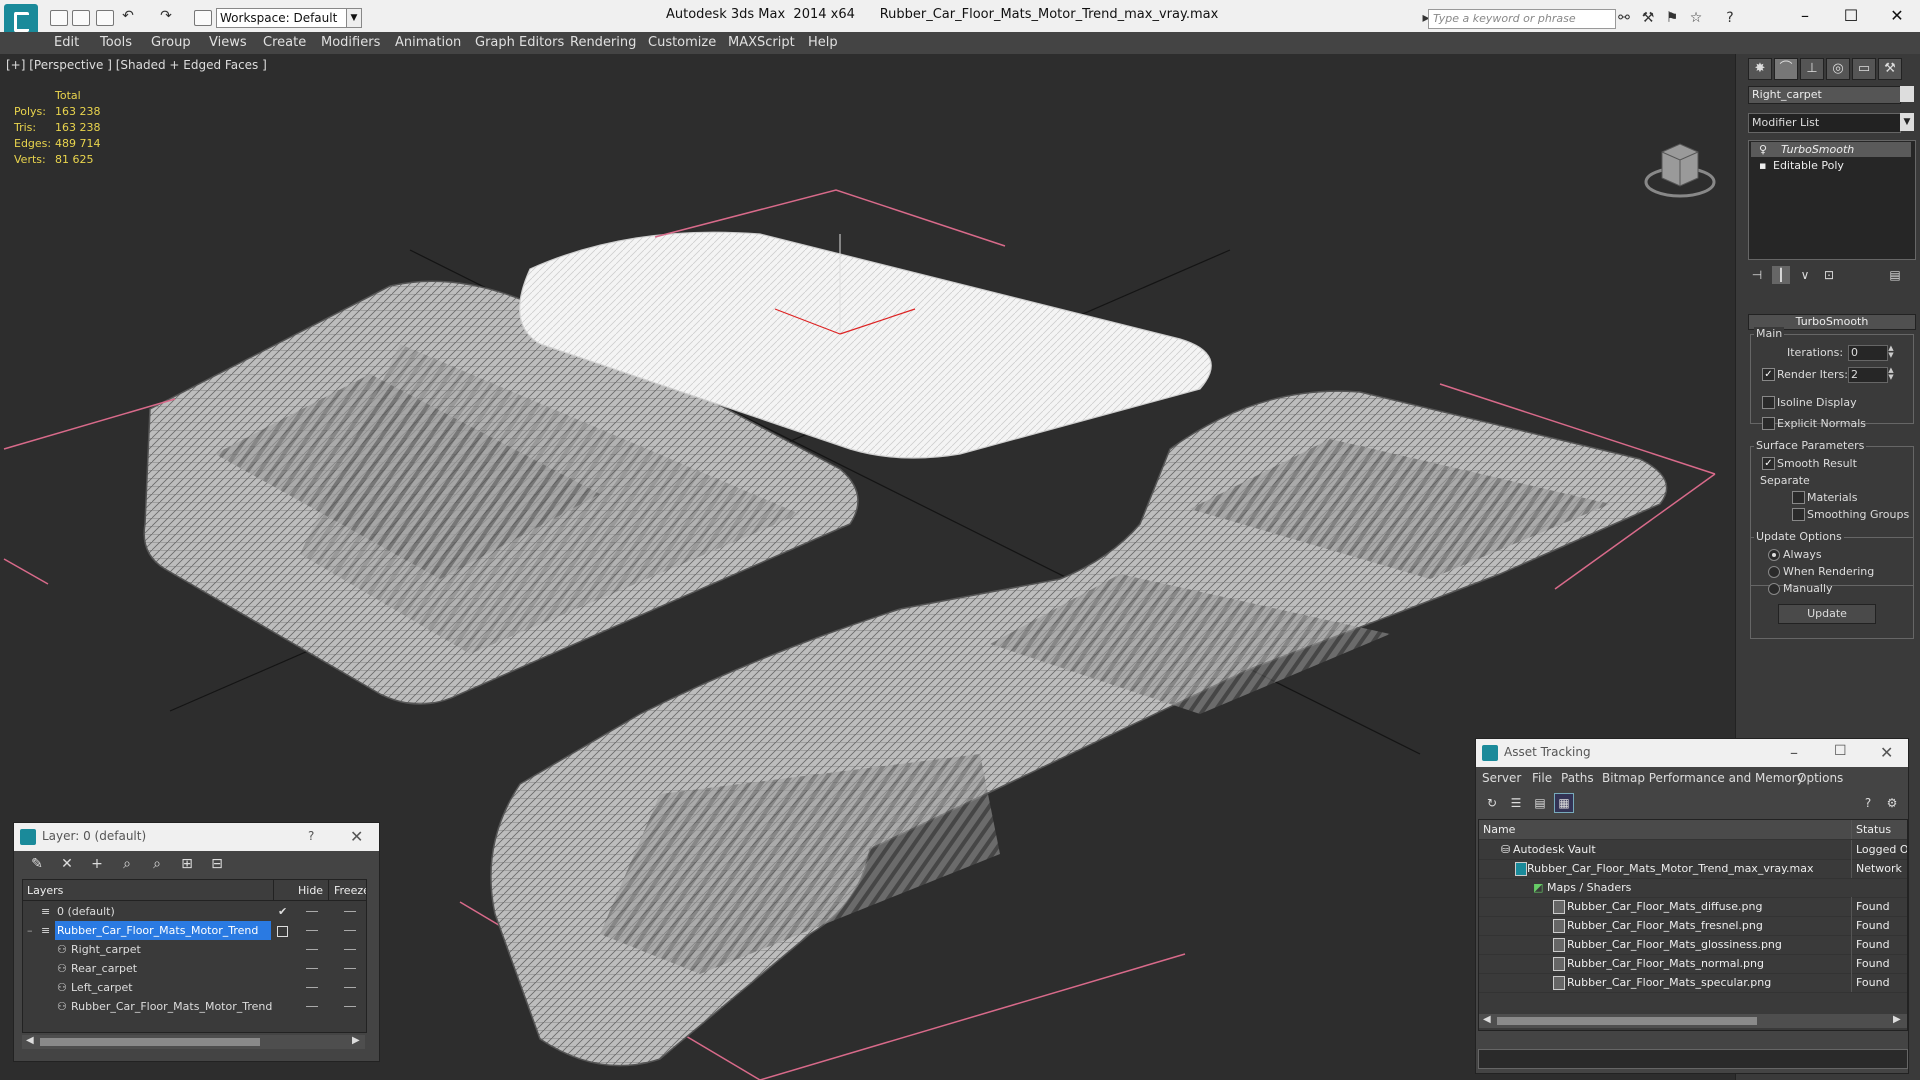 This screenshot has width=1920, height=1080. What do you see at coordinates (1768, 463) in the screenshot?
I see `smooth-result-checkbox: ✓` at bounding box center [1768, 463].